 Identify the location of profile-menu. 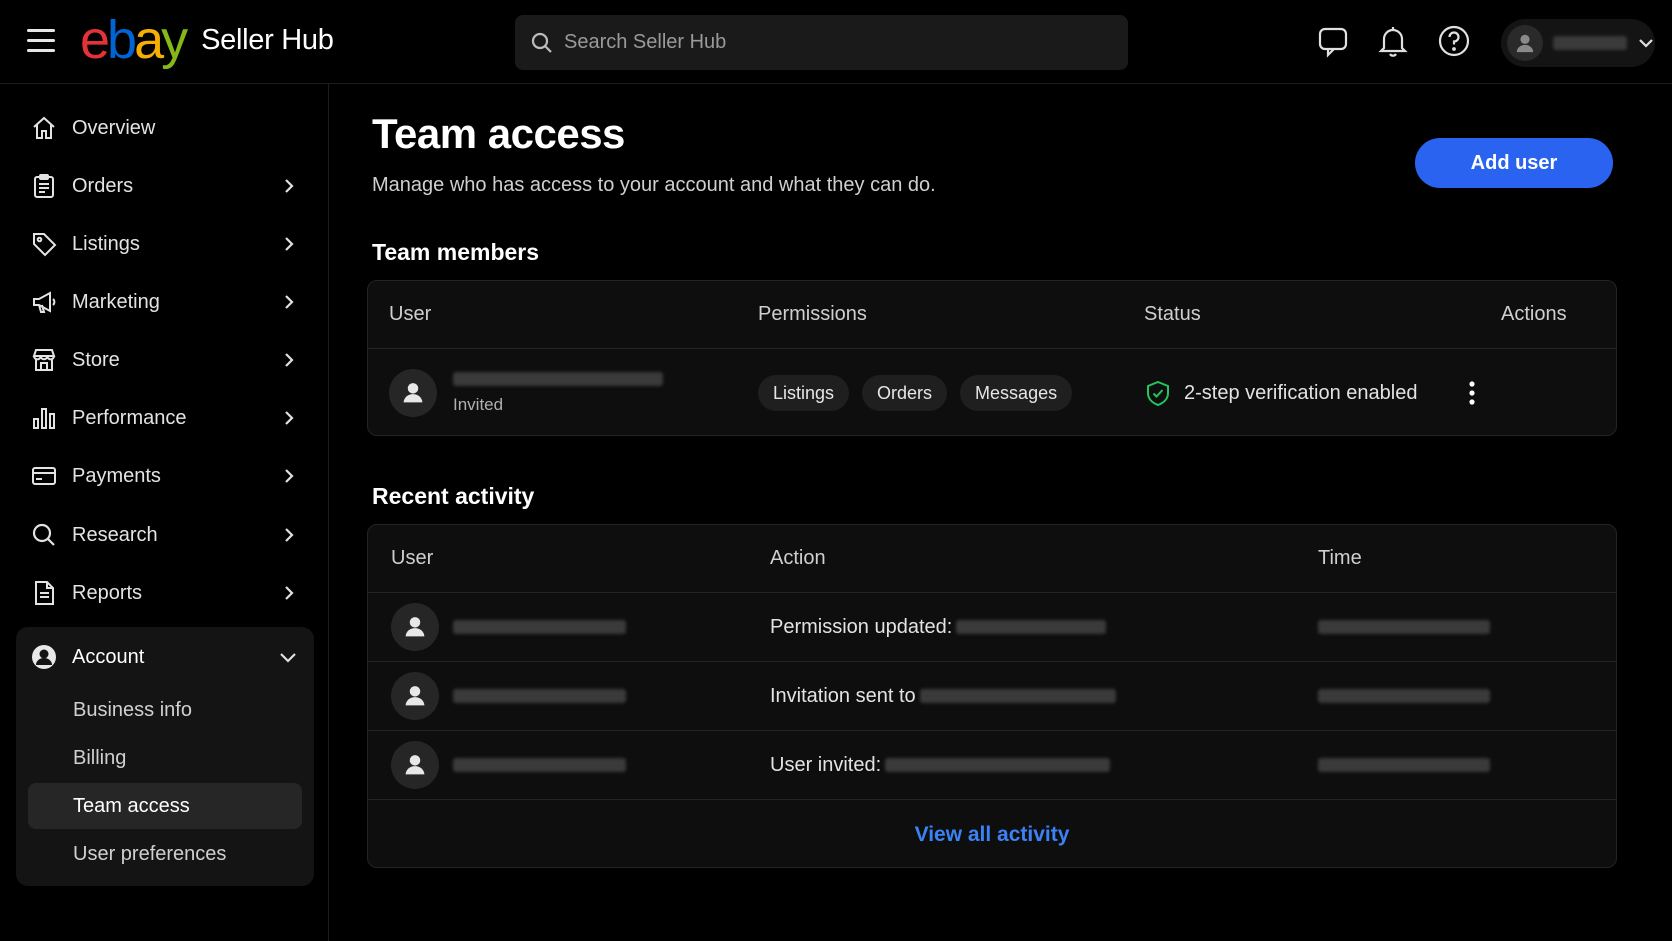
(1578, 43).